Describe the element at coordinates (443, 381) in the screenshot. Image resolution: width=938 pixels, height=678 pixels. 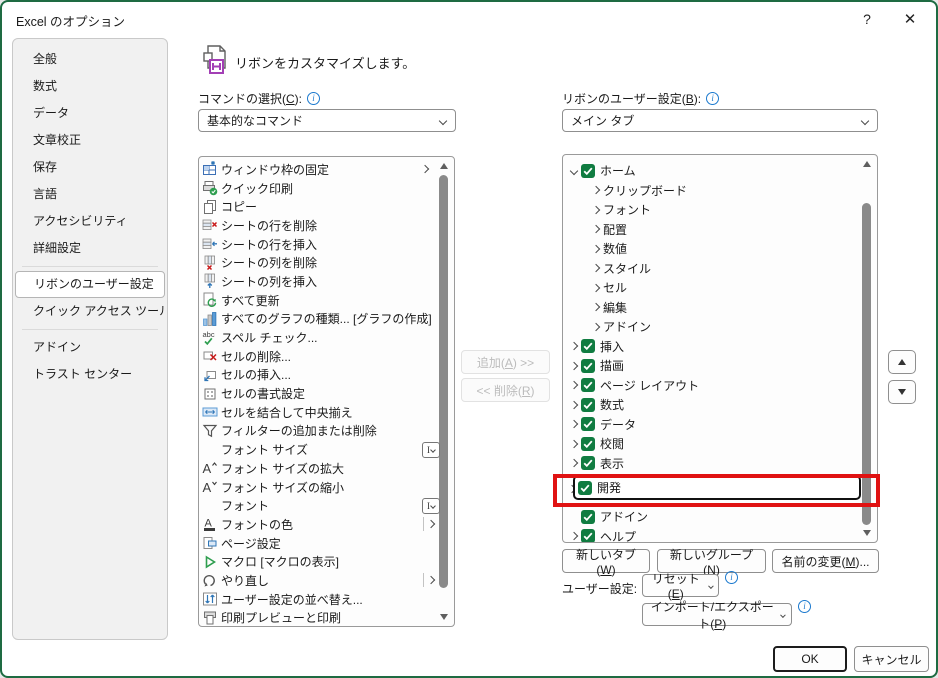
I see `scrollbar-thumb` at that location.